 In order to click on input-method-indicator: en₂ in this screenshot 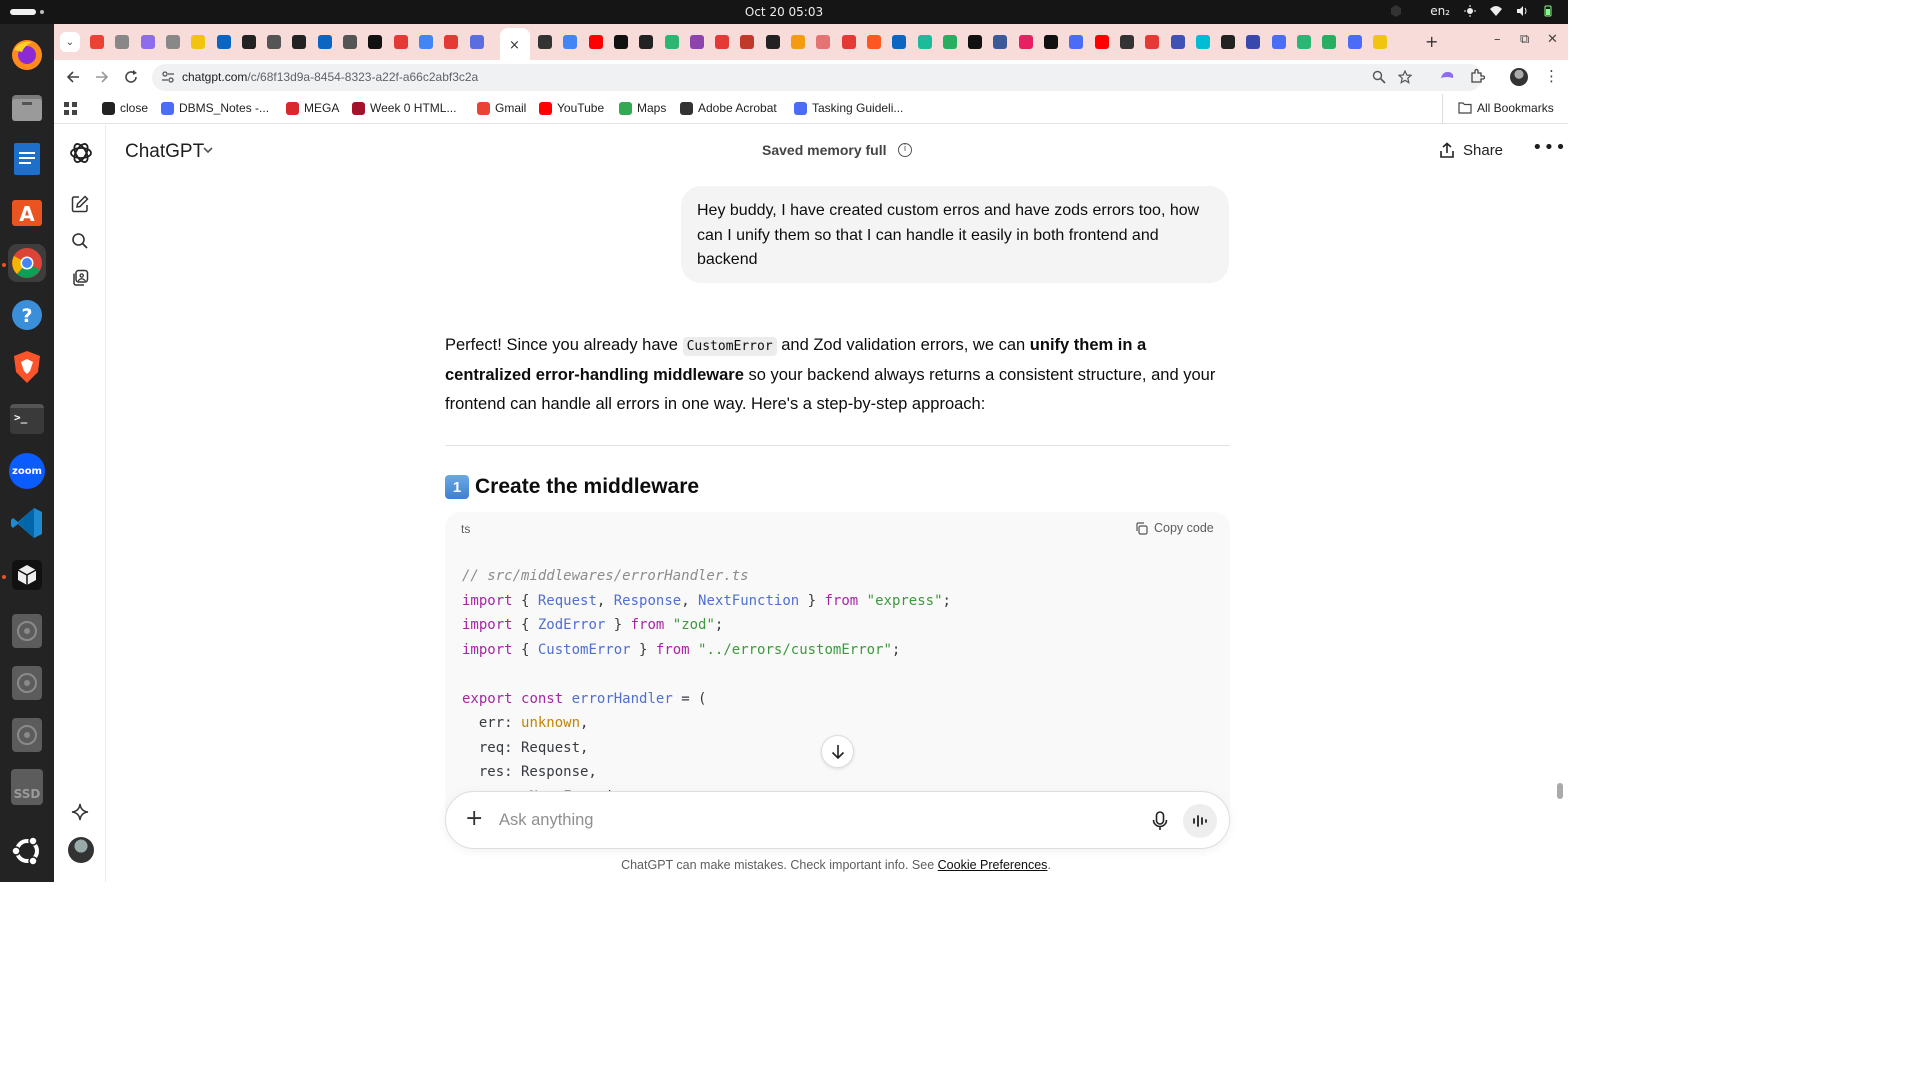, I will do `click(1440, 11)`.